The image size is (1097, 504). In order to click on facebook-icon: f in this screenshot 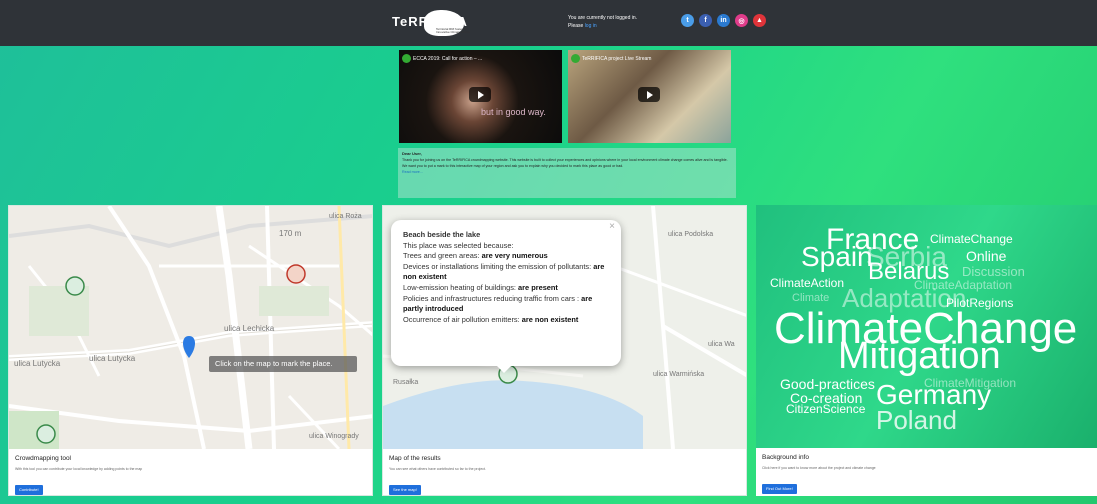, I will do `click(705, 20)`.